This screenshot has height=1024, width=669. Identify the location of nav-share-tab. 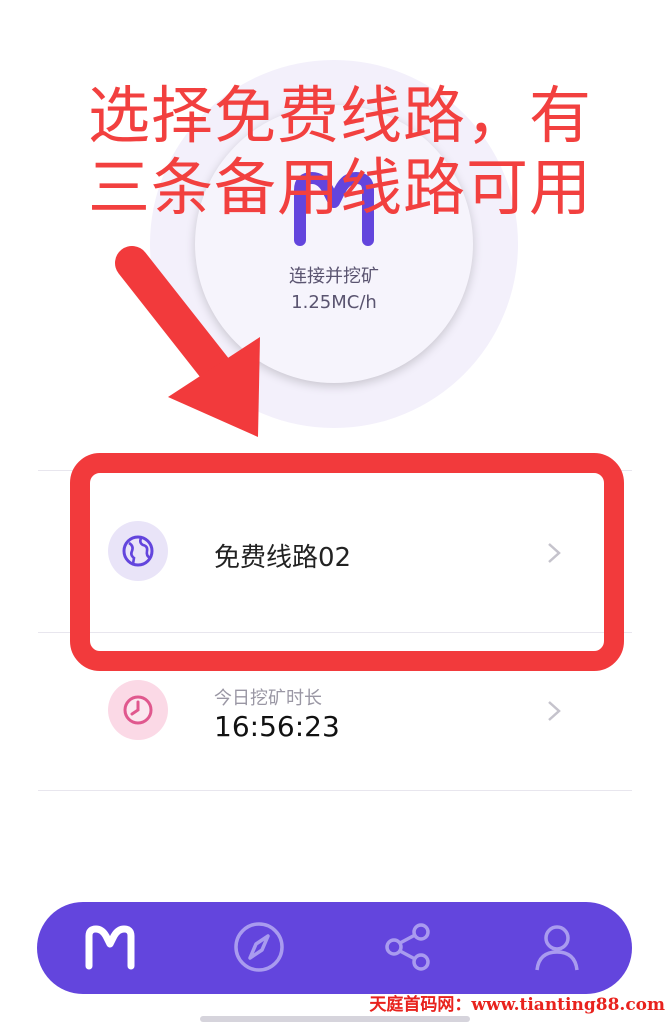
(408, 947).